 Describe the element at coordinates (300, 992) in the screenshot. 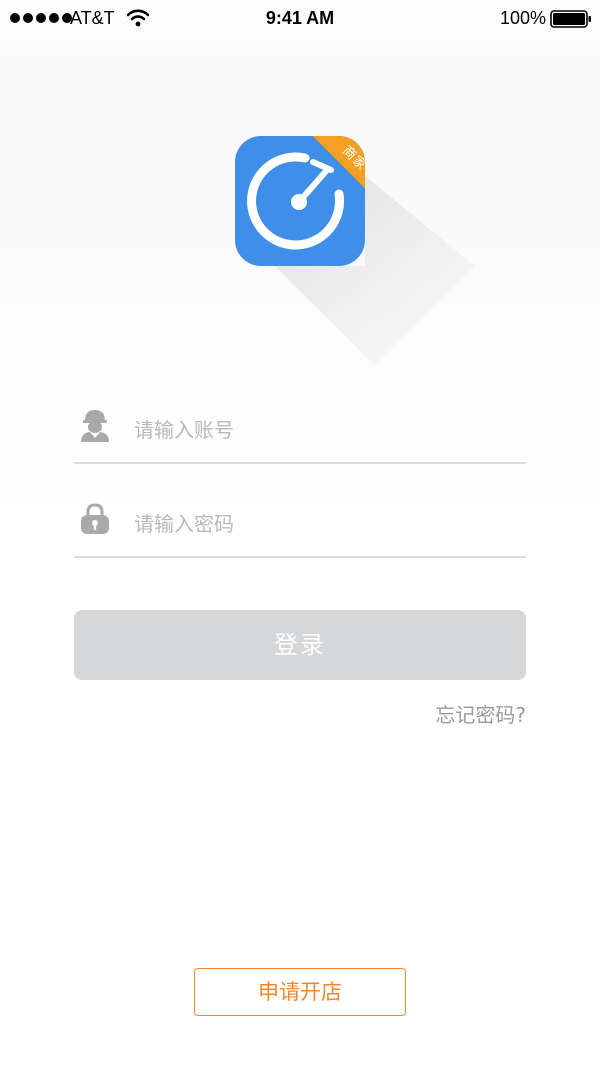

I see `apply-store-button: 申请开店` at that location.